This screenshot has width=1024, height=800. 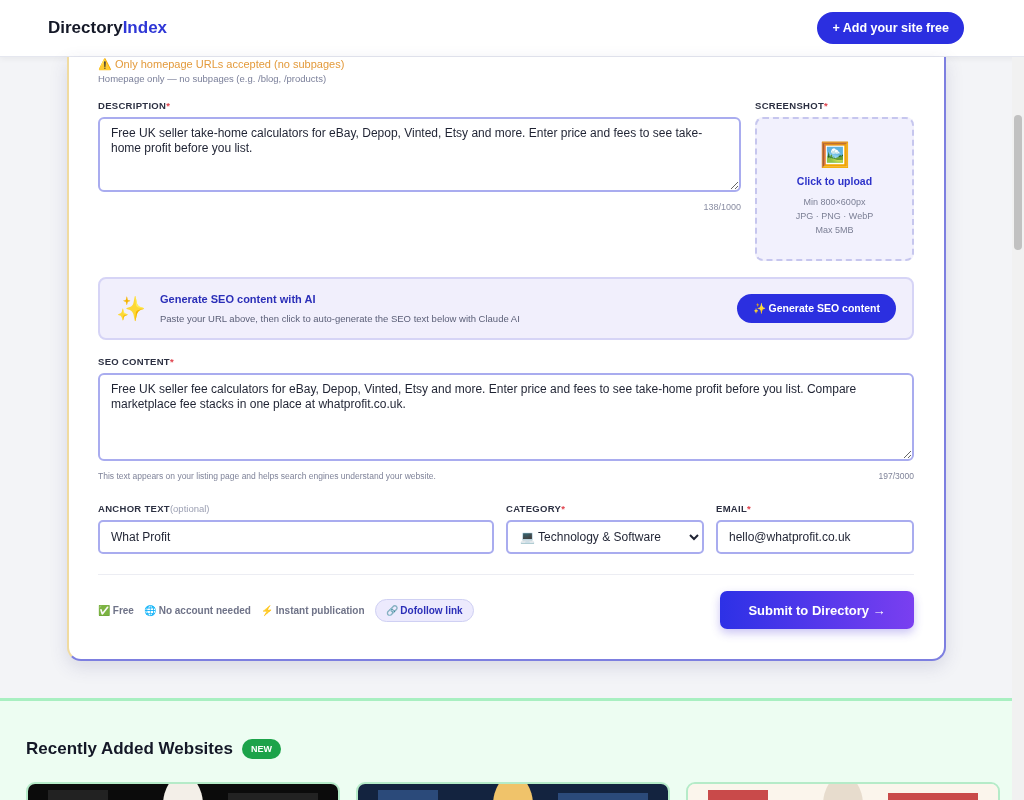 What do you see at coordinates (792, 105) in the screenshot?
I see `field-label: SCREENSHOT*` at bounding box center [792, 105].